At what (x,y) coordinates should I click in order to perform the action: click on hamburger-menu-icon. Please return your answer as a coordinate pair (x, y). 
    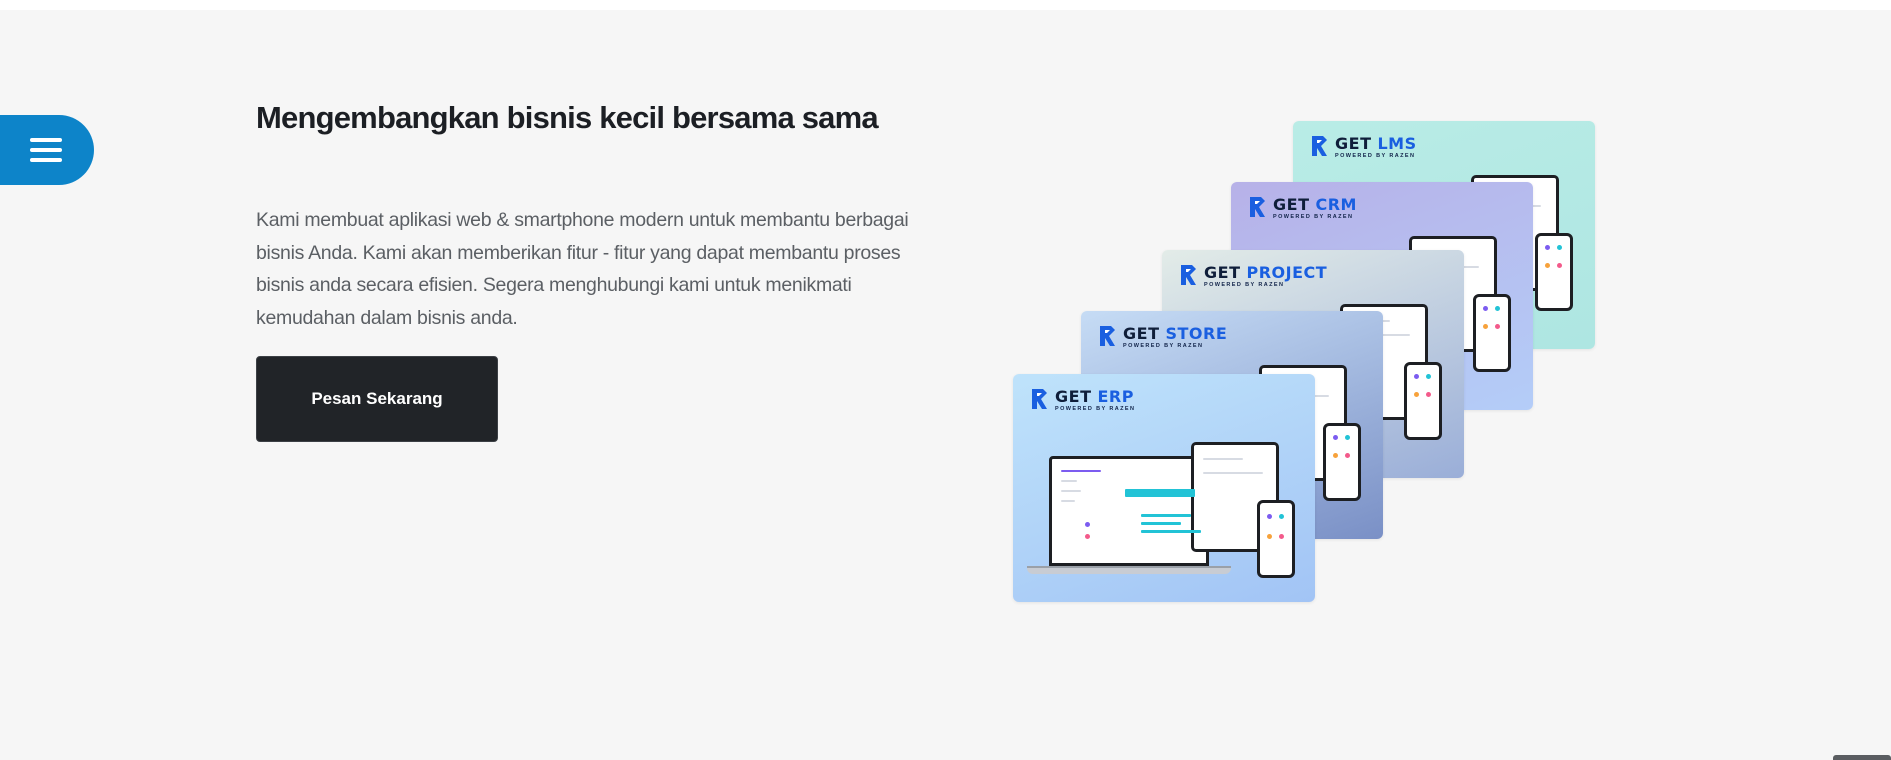
    Looking at the image, I should click on (46, 150).